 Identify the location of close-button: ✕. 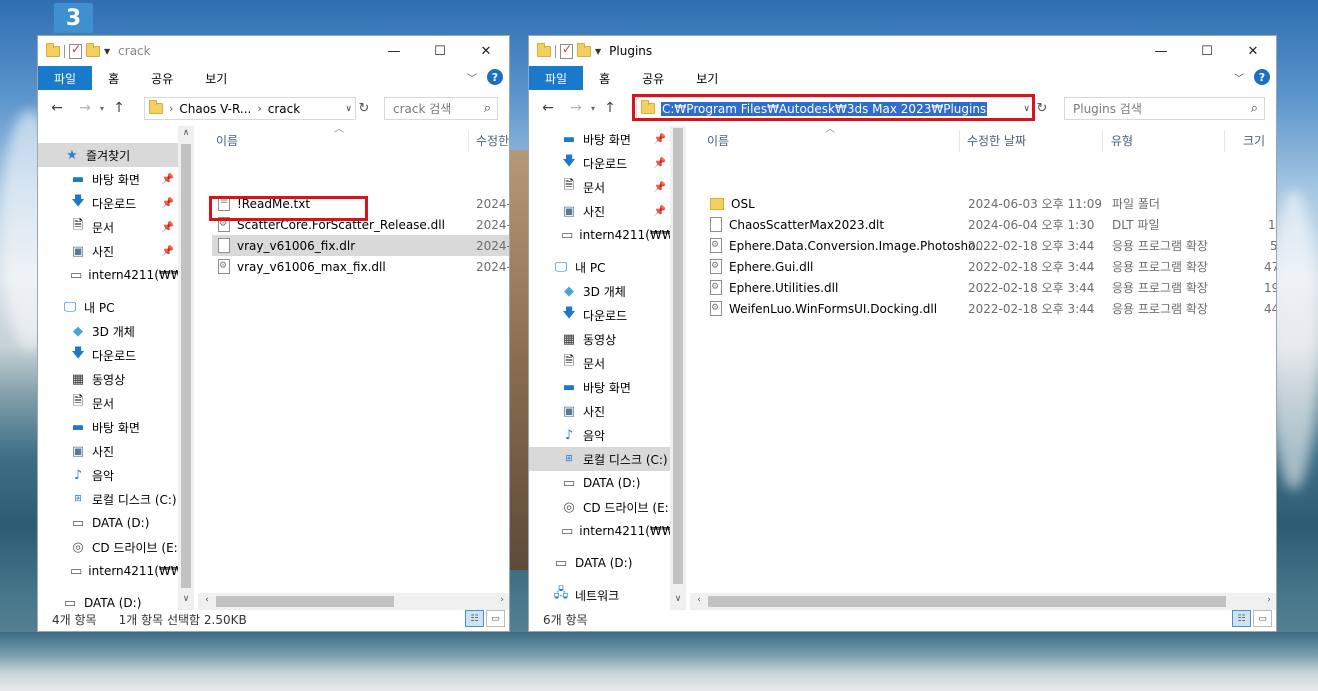
(1253, 51).